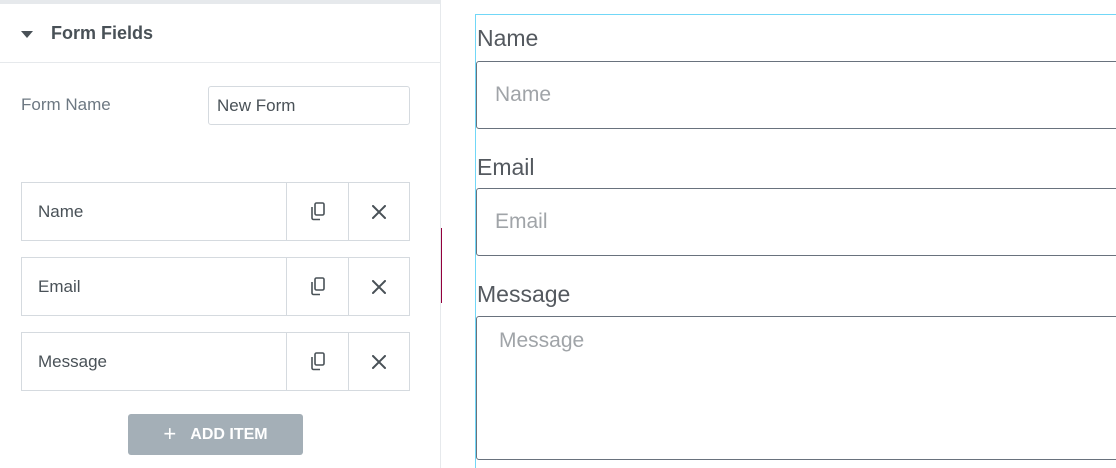  What do you see at coordinates (220, 33) in the screenshot?
I see `form-fields-section-header: Form Fields` at bounding box center [220, 33].